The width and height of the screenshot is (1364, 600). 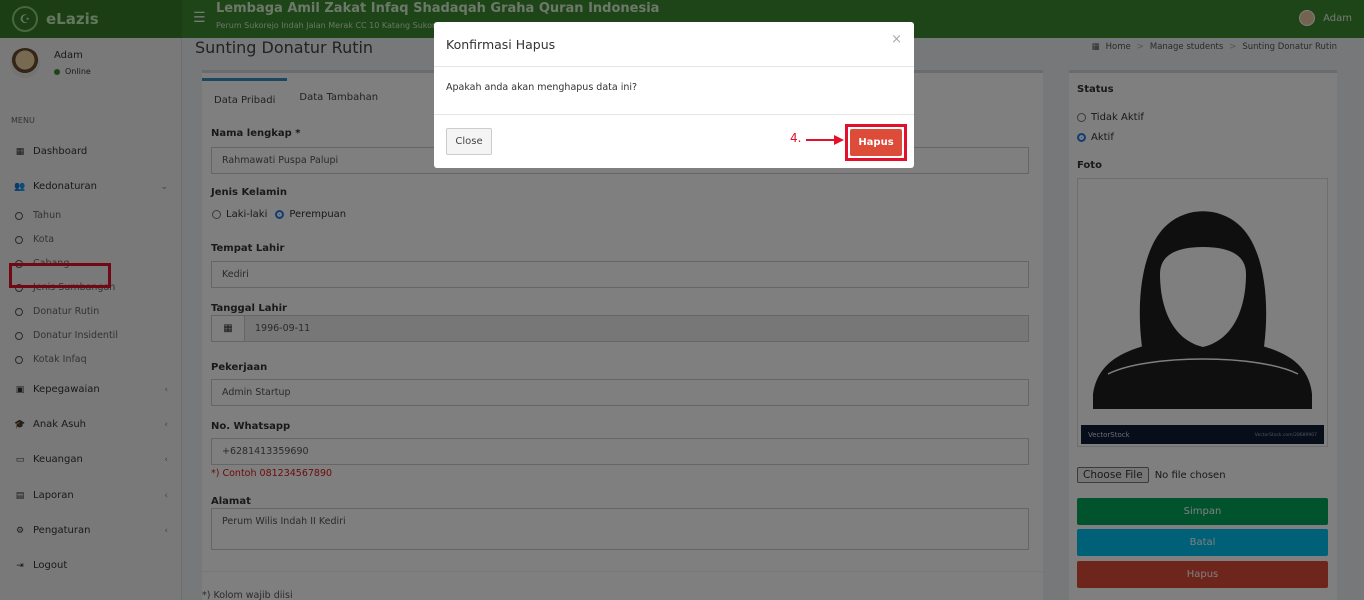 What do you see at coordinates (542, 87) in the screenshot?
I see `modal-body-text: Apakah anda akan menghapus data ini?` at bounding box center [542, 87].